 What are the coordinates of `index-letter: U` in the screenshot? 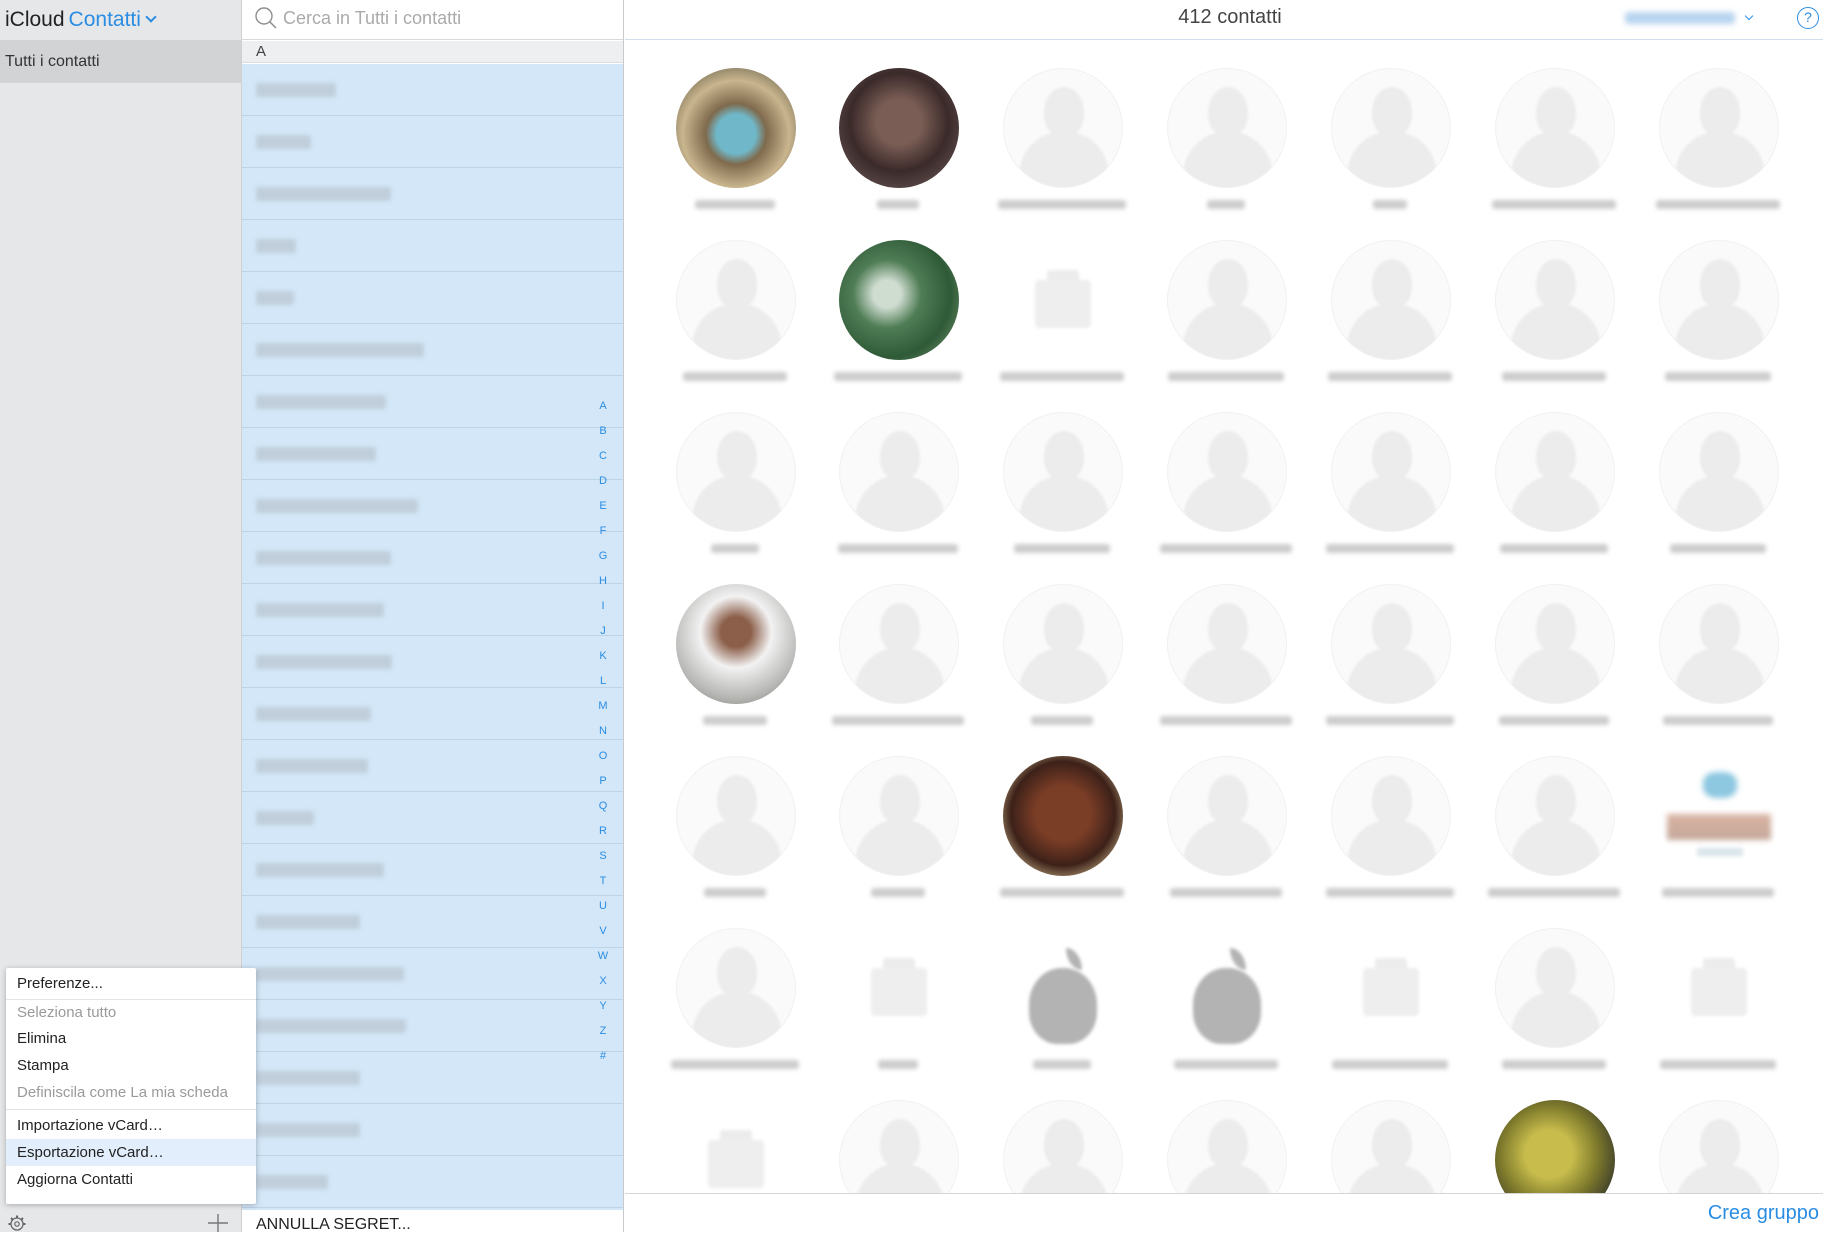 It's located at (603, 906).